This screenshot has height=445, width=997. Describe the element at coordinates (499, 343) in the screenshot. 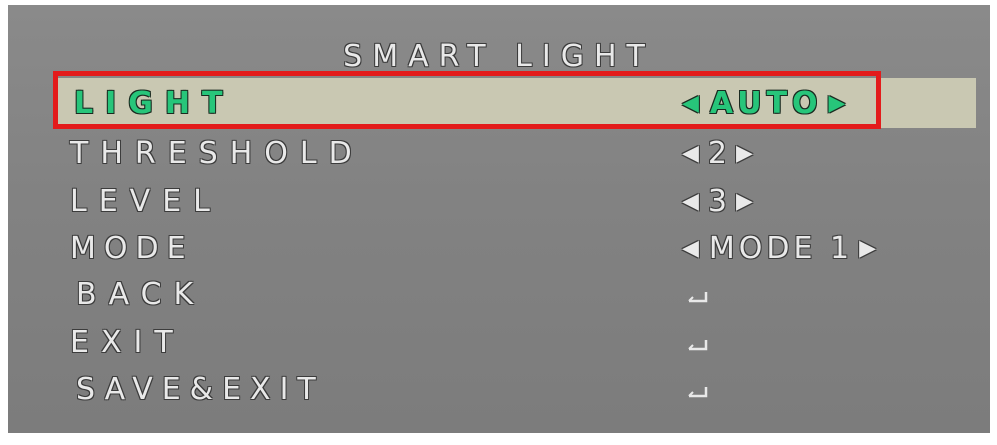

I see `menu-item-exit: EXIT` at that location.